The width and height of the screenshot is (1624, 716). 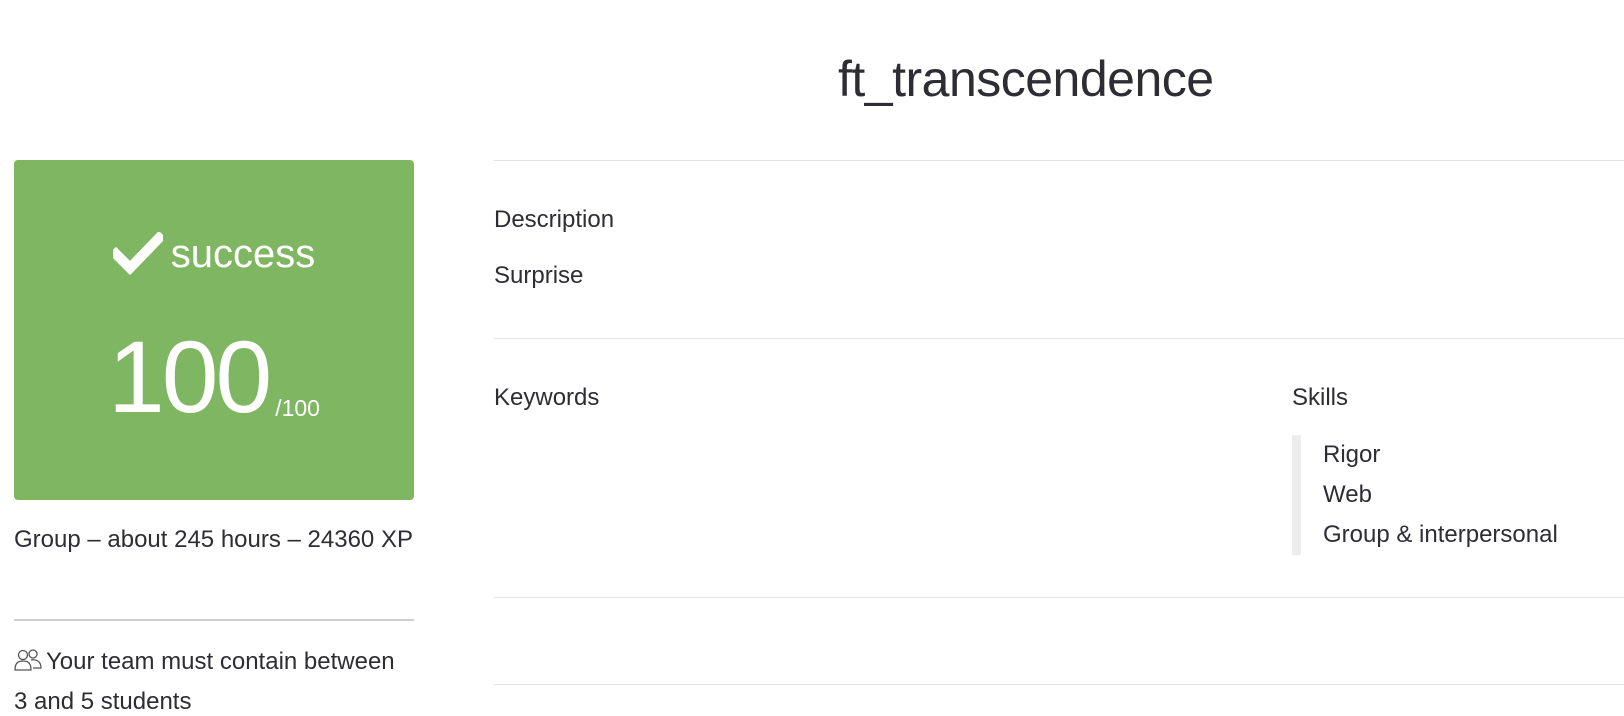 What do you see at coordinates (213, 539) in the screenshot?
I see `project-meta: Group – about 245 hours – 24360 XP` at bounding box center [213, 539].